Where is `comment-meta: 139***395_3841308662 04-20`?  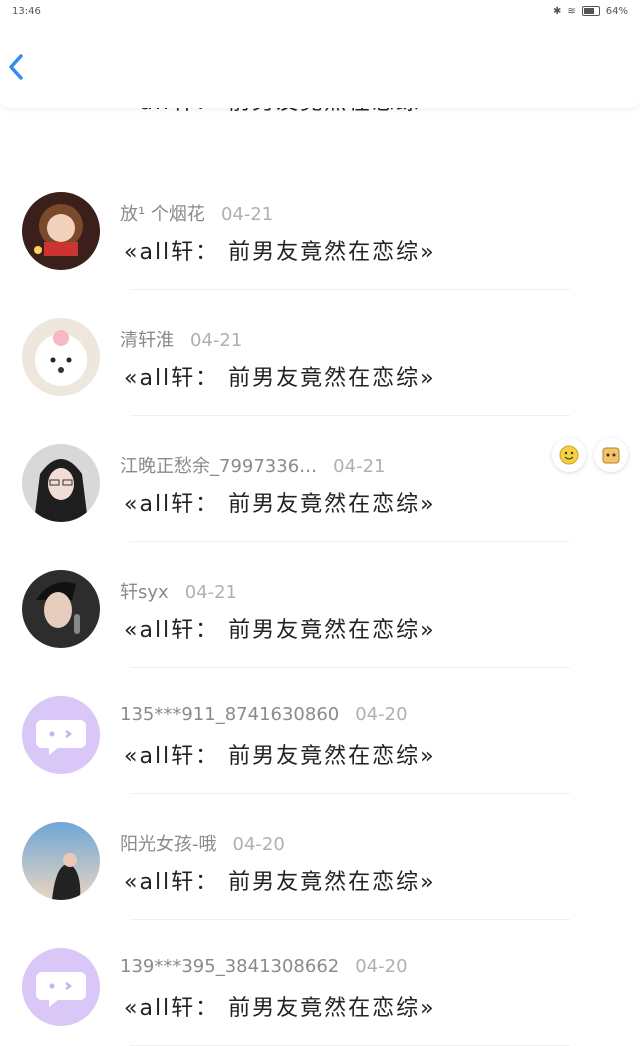 comment-meta: 139***395_3841308662 04-20 is located at coordinates (264, 966).